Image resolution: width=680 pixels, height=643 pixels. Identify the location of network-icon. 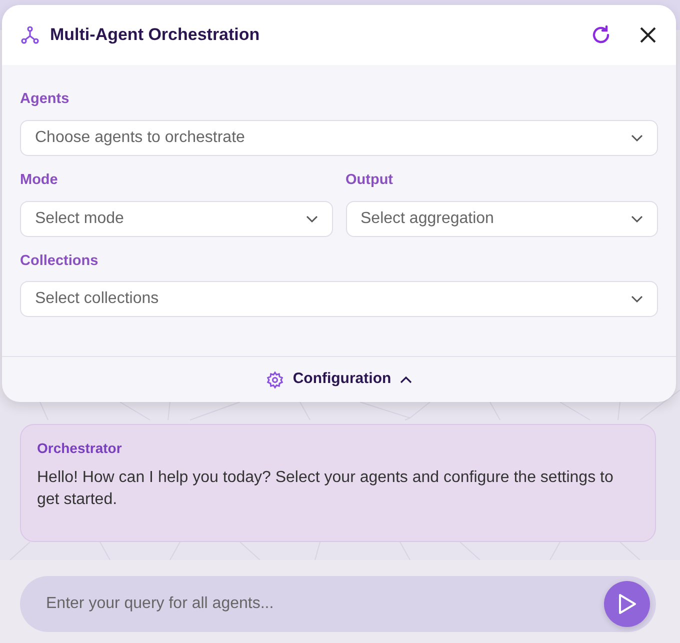
(30, 35).